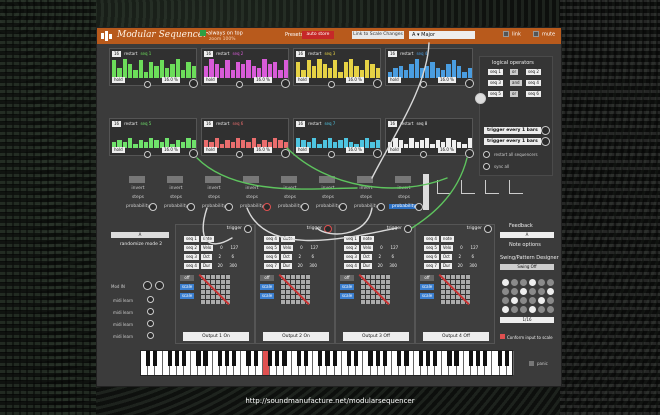 This screenshot has height=415, width=660. Describe the element at coordinates (426, 192) in the screenshot. I see `probability-fader` at that location.